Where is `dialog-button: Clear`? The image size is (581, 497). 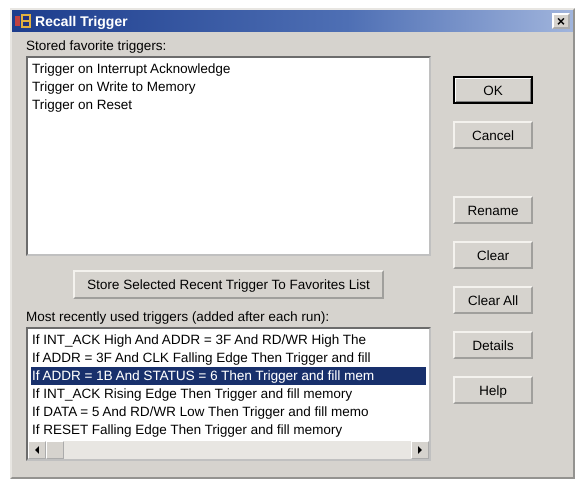 dialog-button: Clear is located at coordinates (493, 255).